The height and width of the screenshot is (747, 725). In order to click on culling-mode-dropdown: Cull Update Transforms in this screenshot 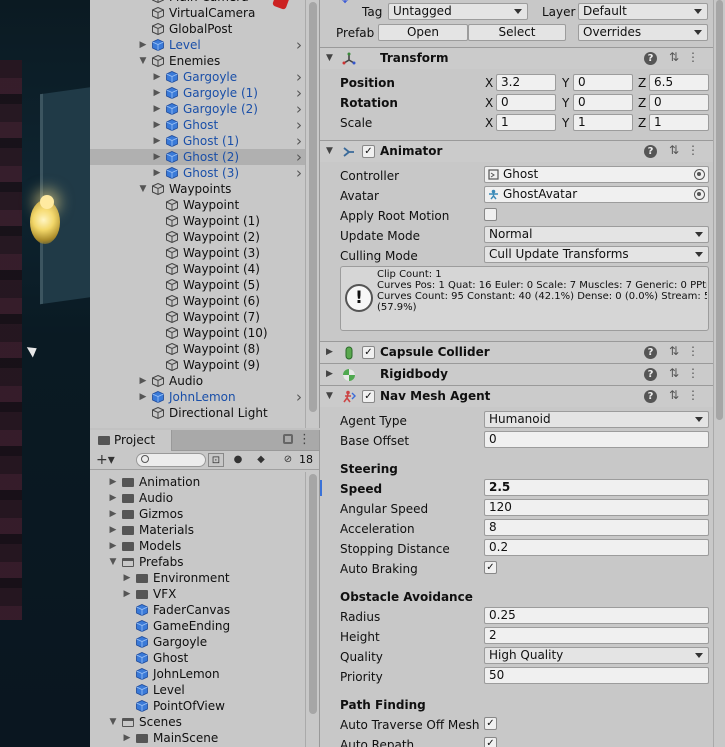, I will do `click(596, 254)`.